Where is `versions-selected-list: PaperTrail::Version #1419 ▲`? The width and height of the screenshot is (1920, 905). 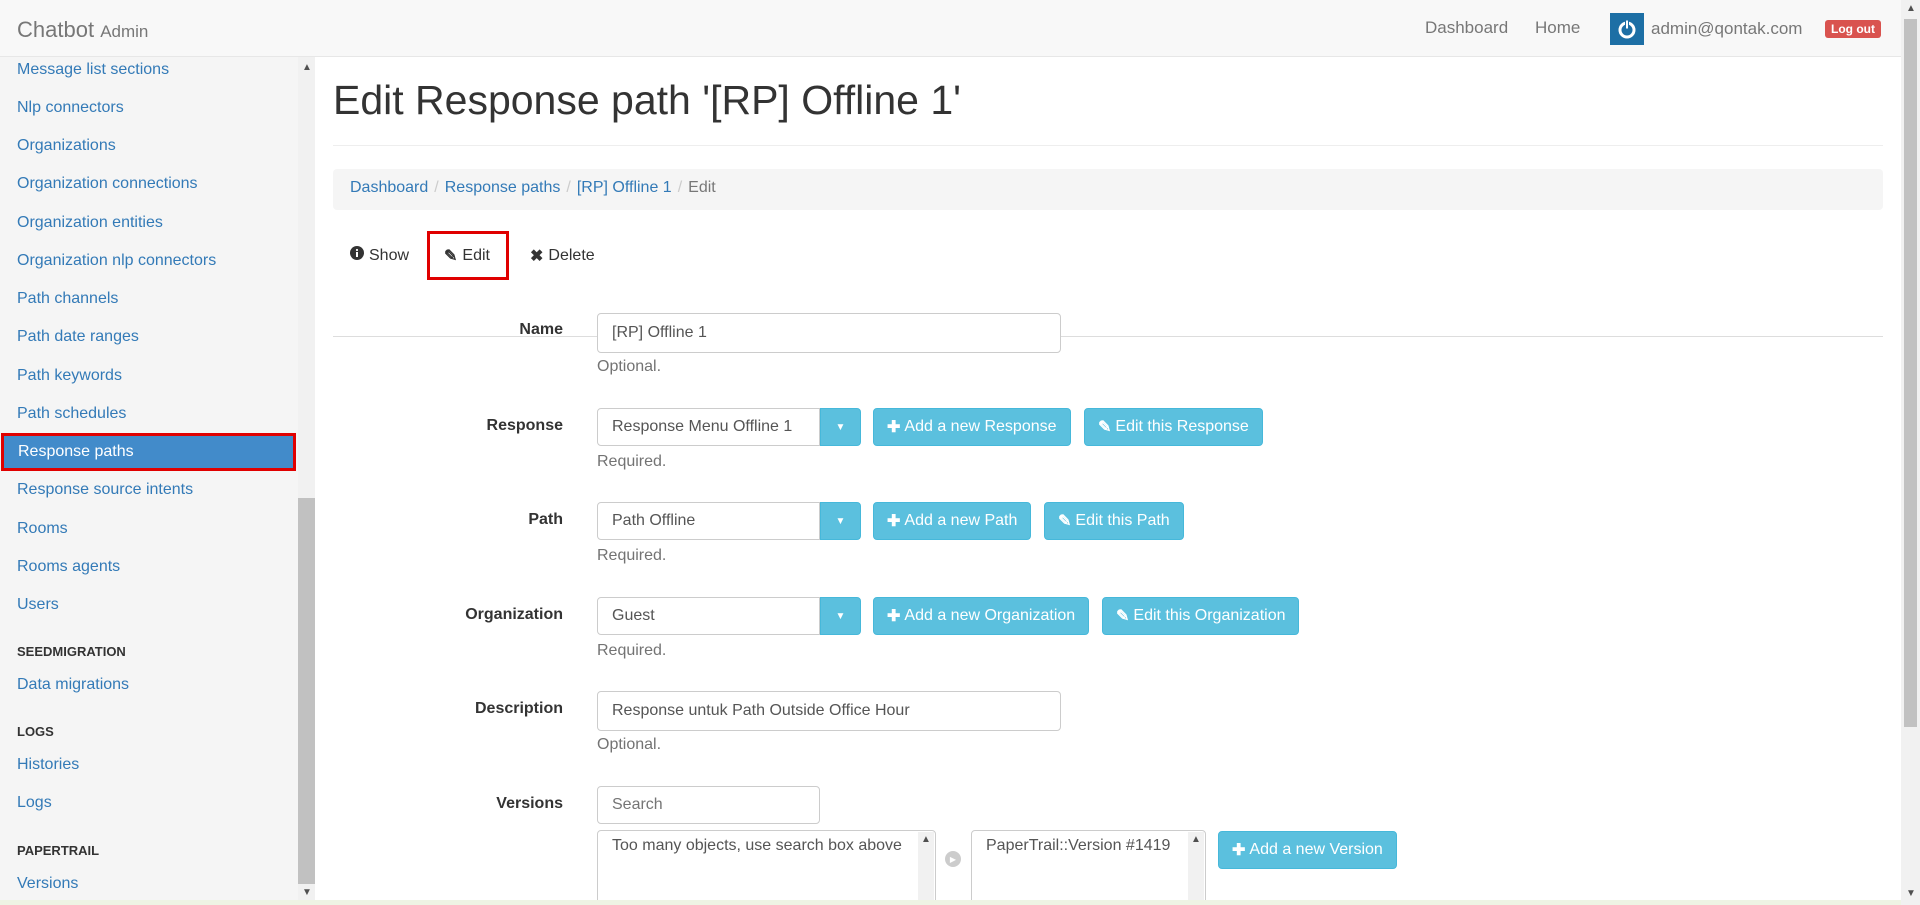 versions-selected-list: PaperTrail::Version #1419 ▲ is located at coordinates (1088, 867).